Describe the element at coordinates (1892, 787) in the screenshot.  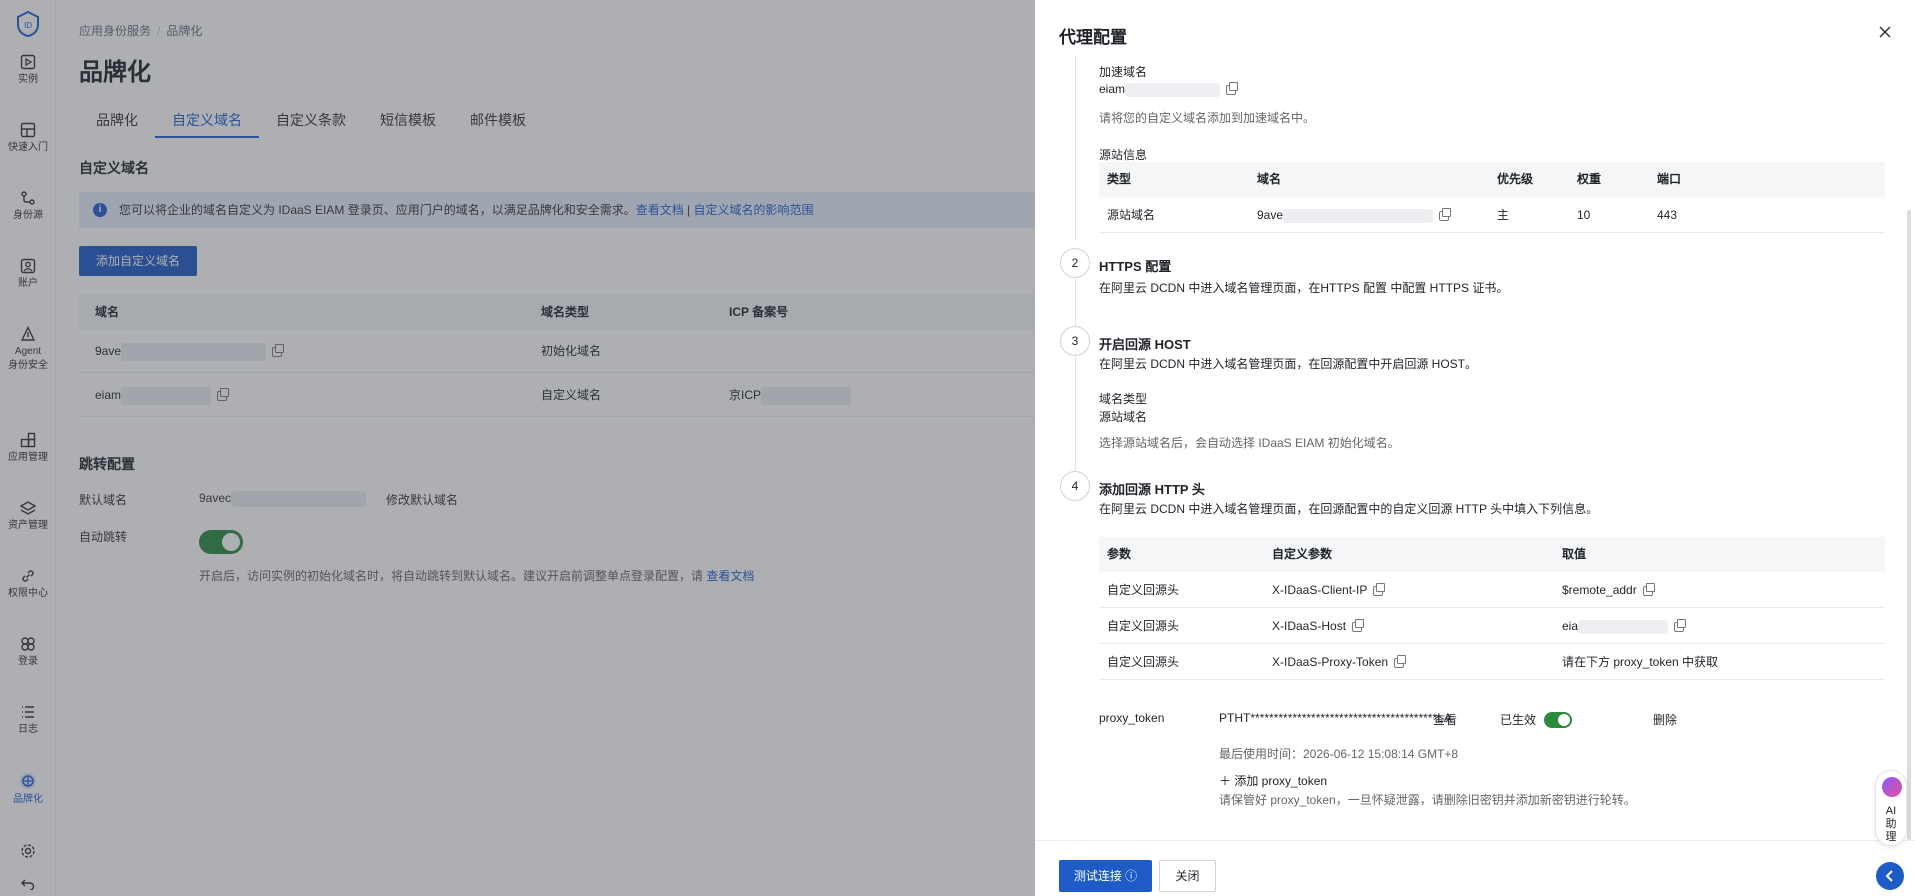
I see `ai-assistant-icon` at that location.